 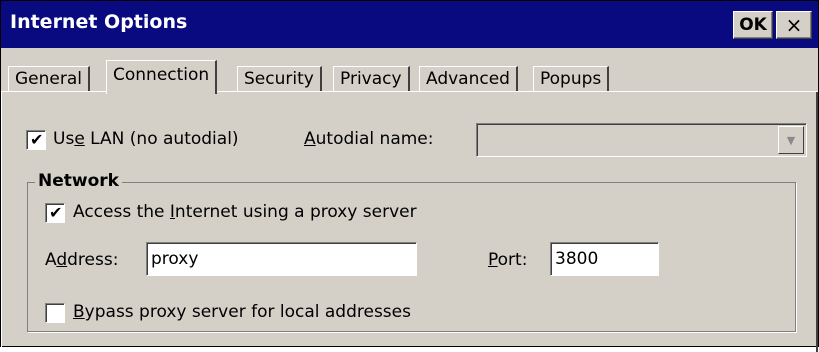 I want to click on panel-right-edge, so click(x=817, y=222).